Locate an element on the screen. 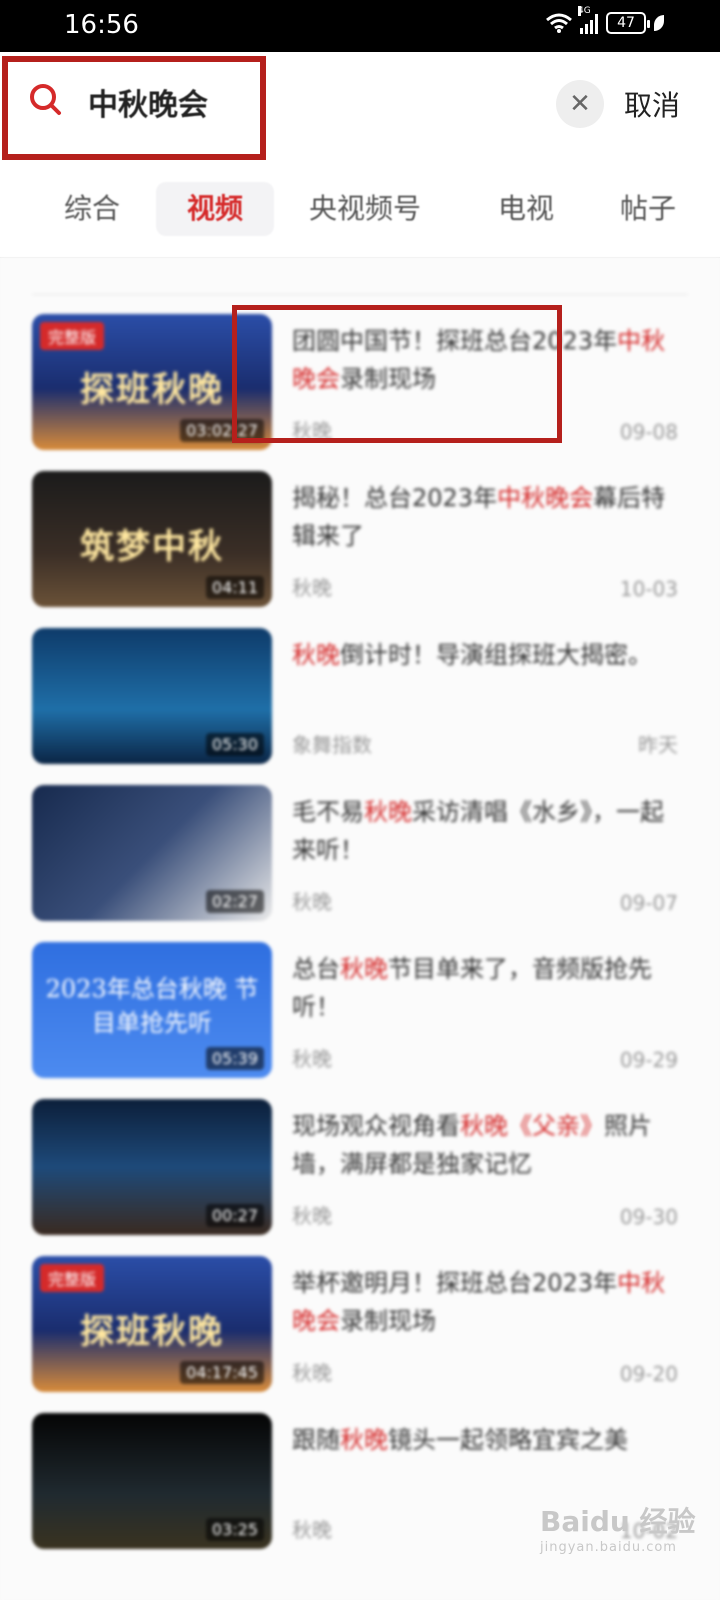 The height and width of the screenshot is (1600, 720). cancel-button: 取消 is located at coordinates (652, 104).